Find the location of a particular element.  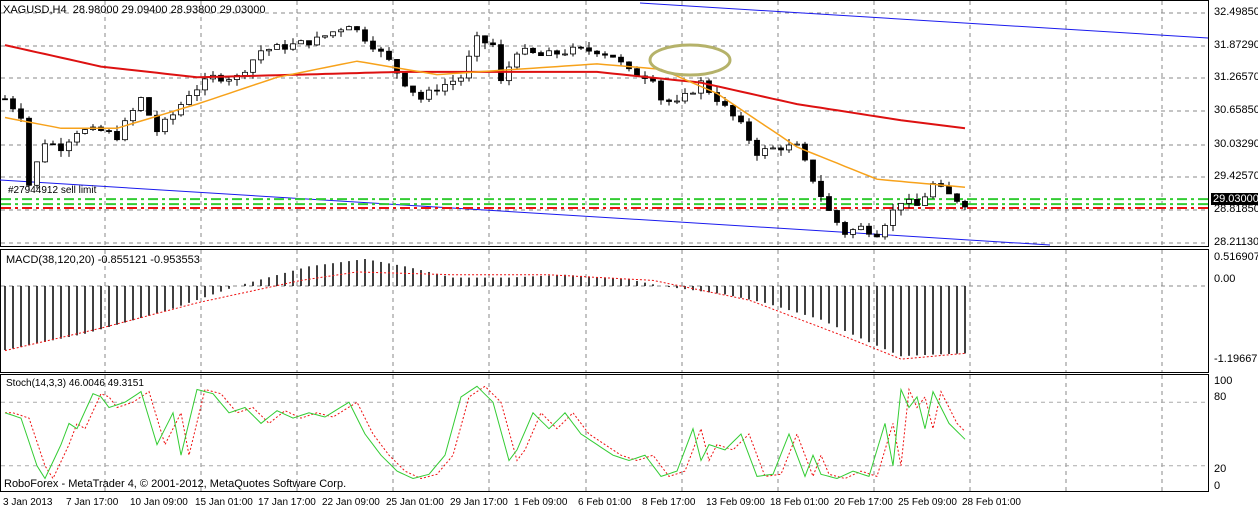

stoch-label: Stoch(14,3,3) 46.0046 49.3151 is located at coordinates (75, 383).